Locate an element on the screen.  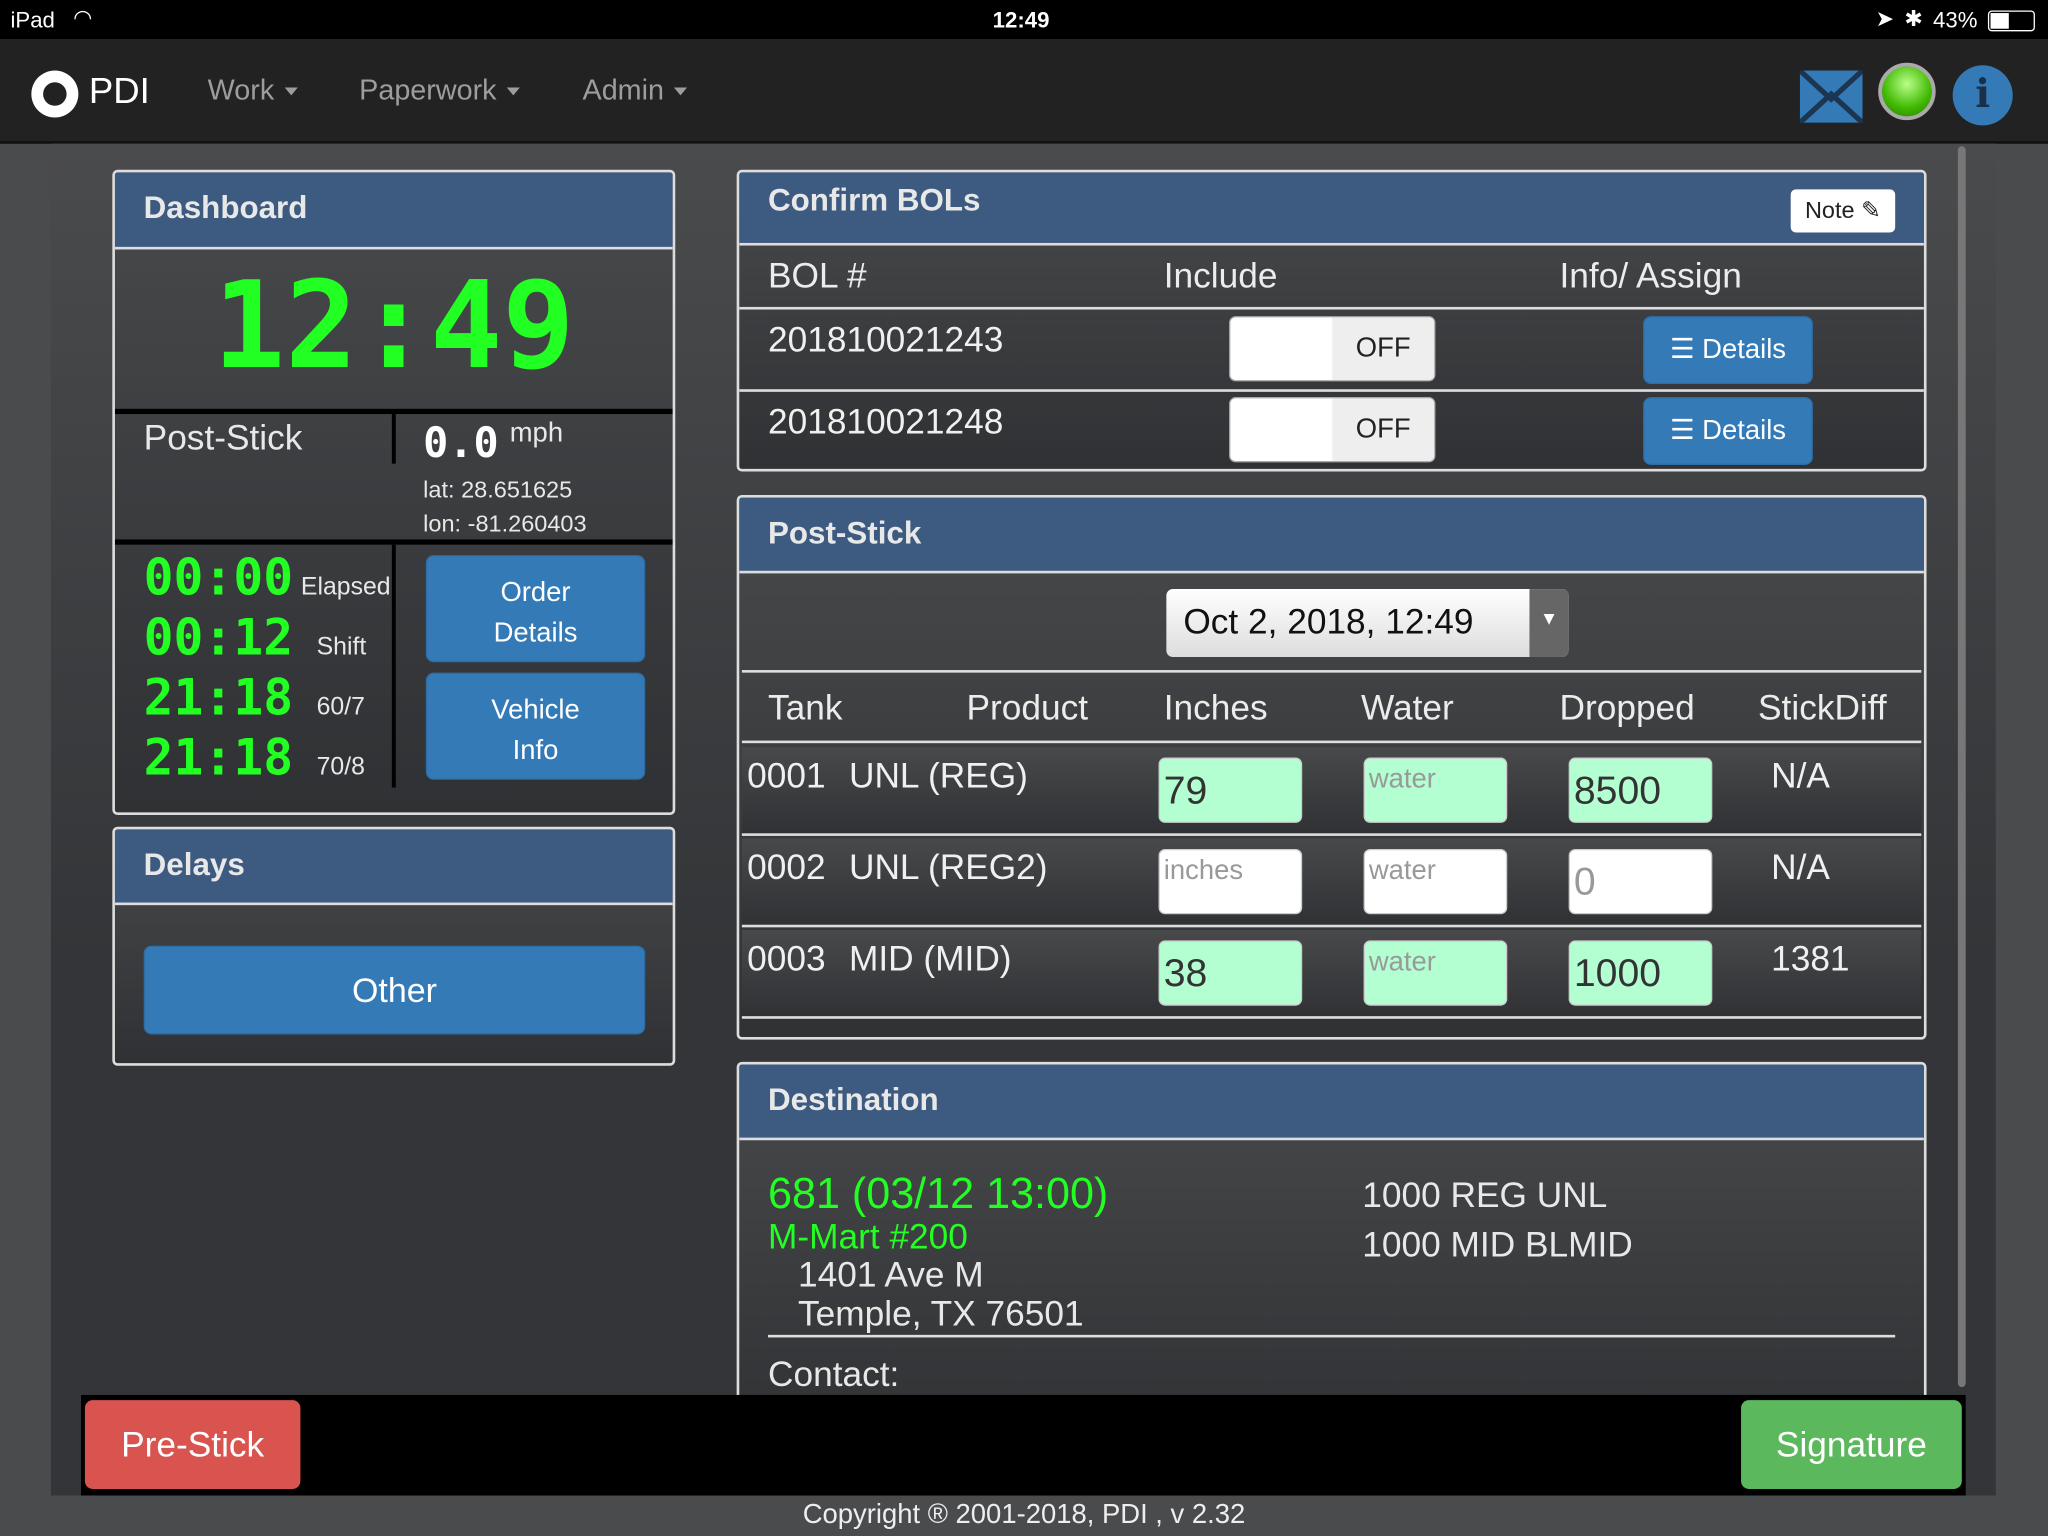
info-icon: i is located at coordinates (1982, 95).